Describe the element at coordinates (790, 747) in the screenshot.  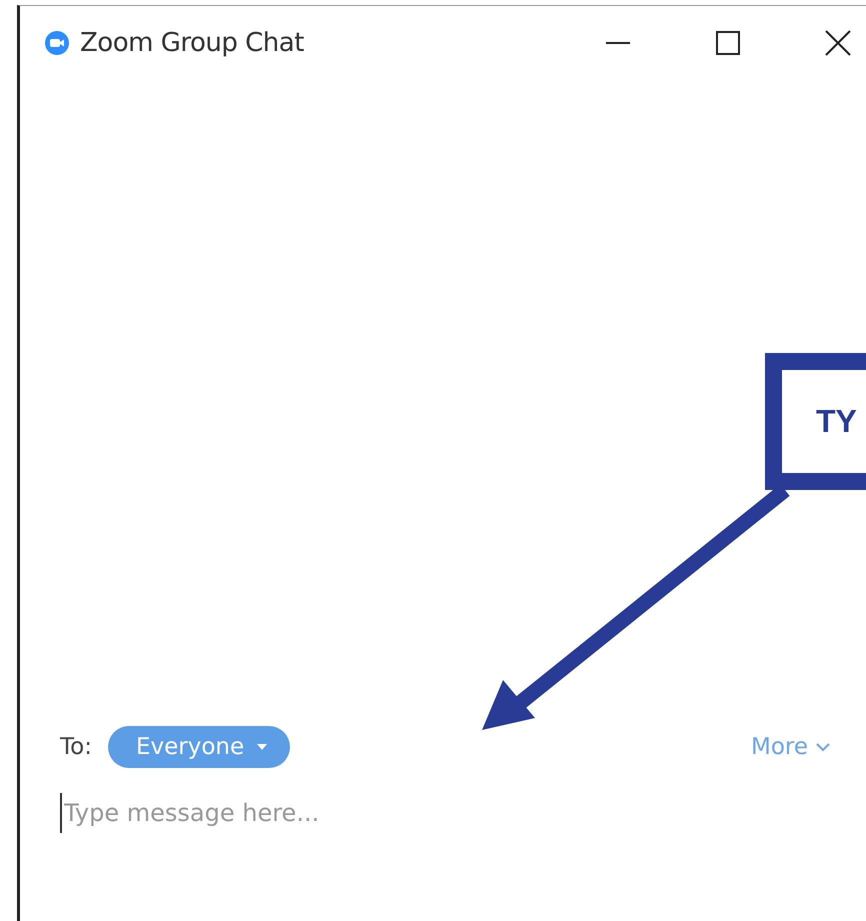
I see `more-button: More` at that location.